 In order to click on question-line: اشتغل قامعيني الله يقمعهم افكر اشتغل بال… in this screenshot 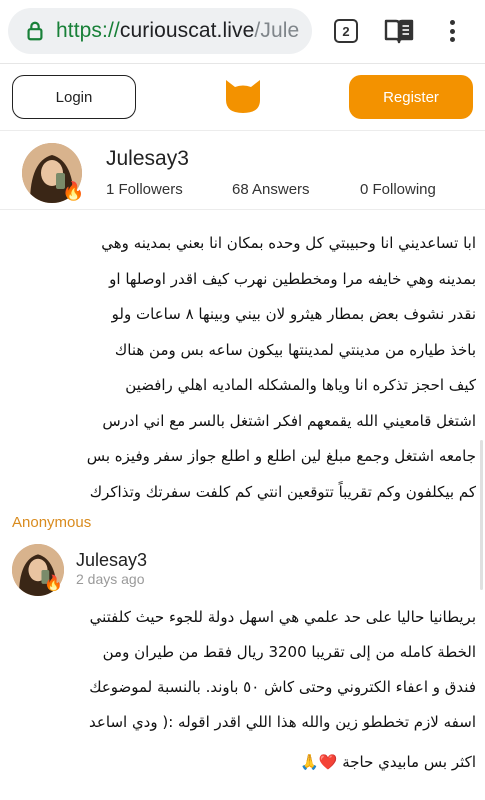, I will do `click(289, 420)`.